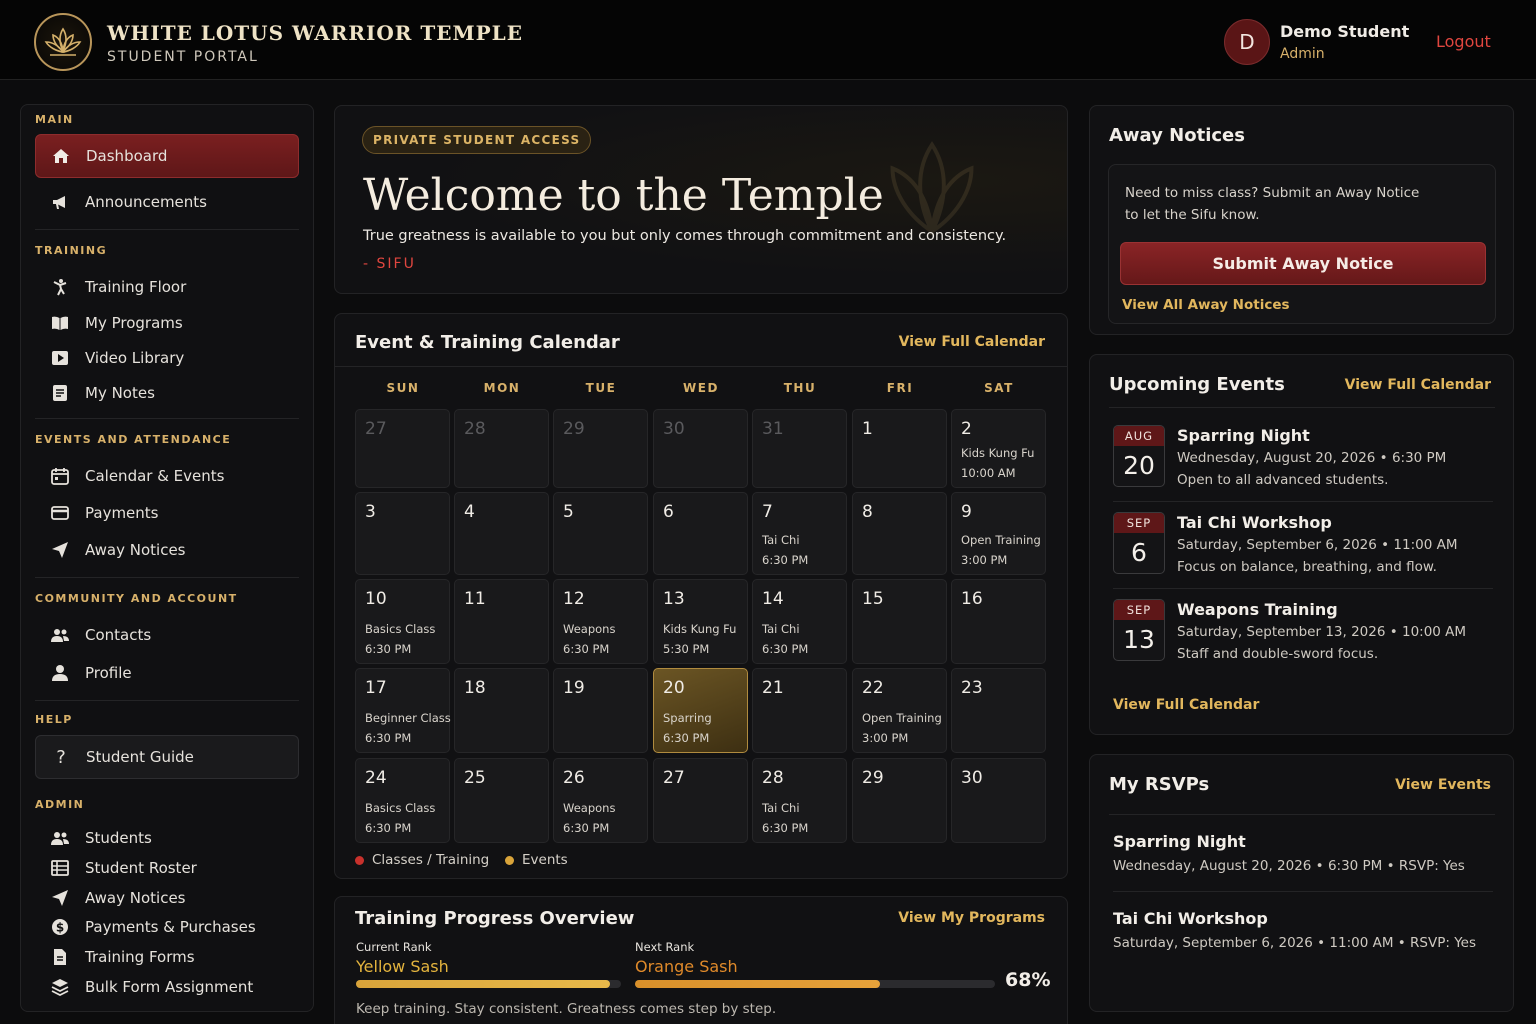 Image resolution: width=1536 pixels, height=1024 pixels. I want to click on calendar-day: 4, so click(501, 533).